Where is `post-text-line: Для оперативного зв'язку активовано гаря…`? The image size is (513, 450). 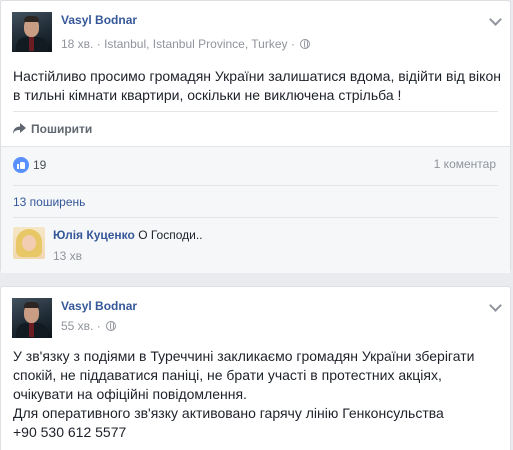 post-text-line: Для оперативного зв'язку активовано гаря… is located at coordinates (228, 413).